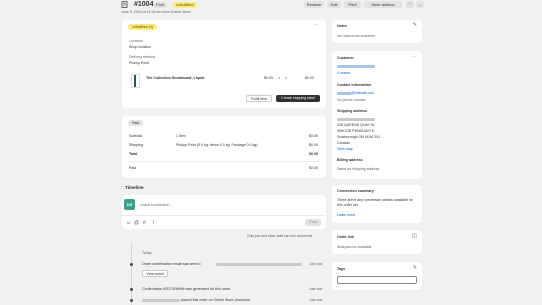 The image size is (542, 305). I want to click on info-icon: ◫, so click(414, 236).